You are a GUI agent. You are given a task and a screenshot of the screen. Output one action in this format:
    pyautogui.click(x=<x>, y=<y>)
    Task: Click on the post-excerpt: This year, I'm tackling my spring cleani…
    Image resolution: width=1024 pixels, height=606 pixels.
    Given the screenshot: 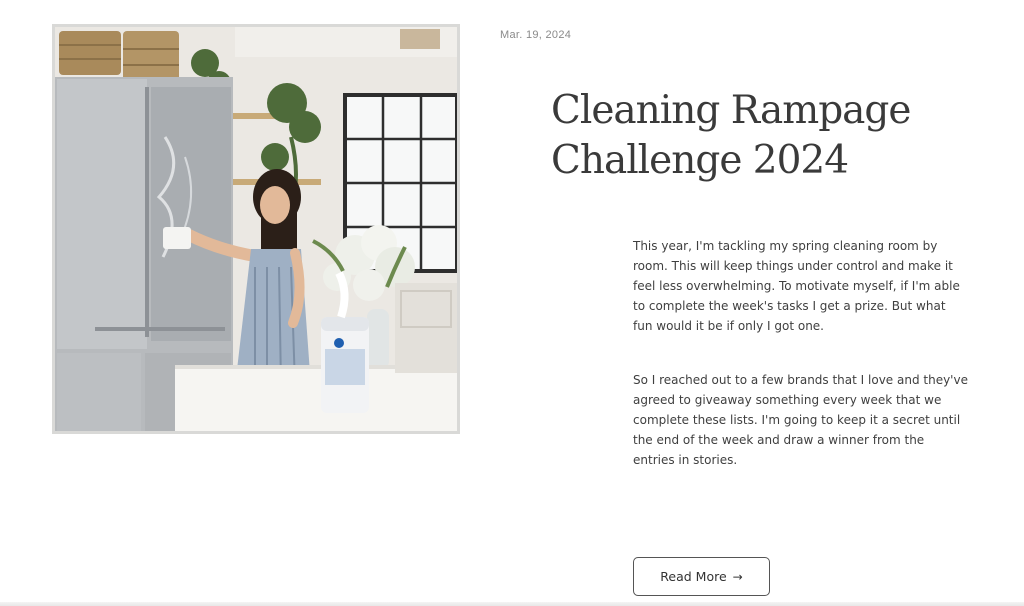 What is the action you would take?
    pyautogui.click(x=800, y=353)
    